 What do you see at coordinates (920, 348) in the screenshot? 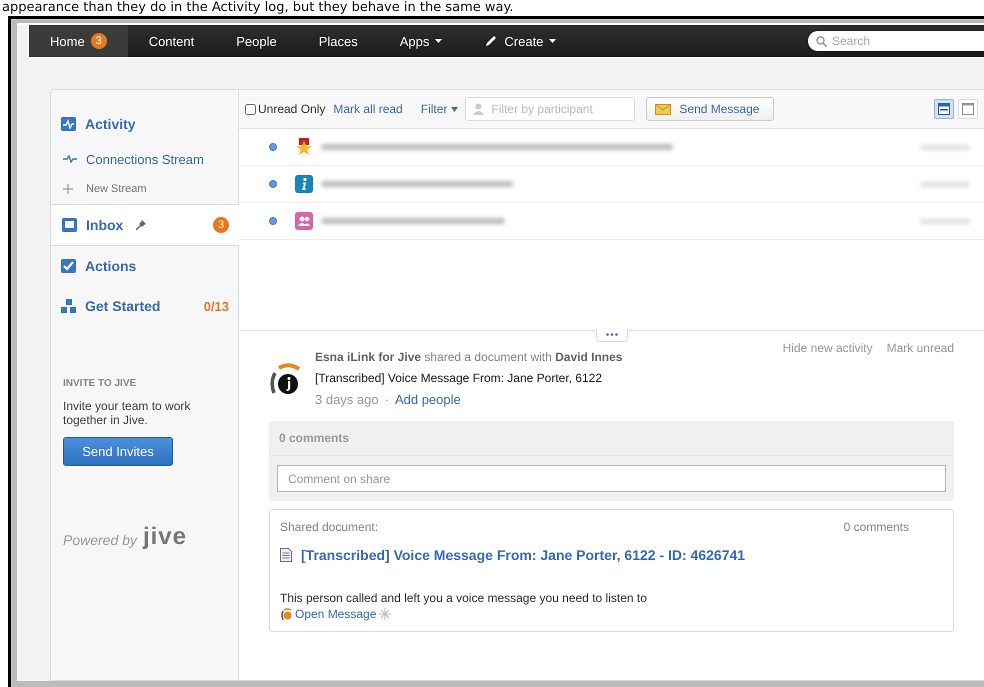
I see `activity-action-link: Mark unread` at bounding box center [920, 348].